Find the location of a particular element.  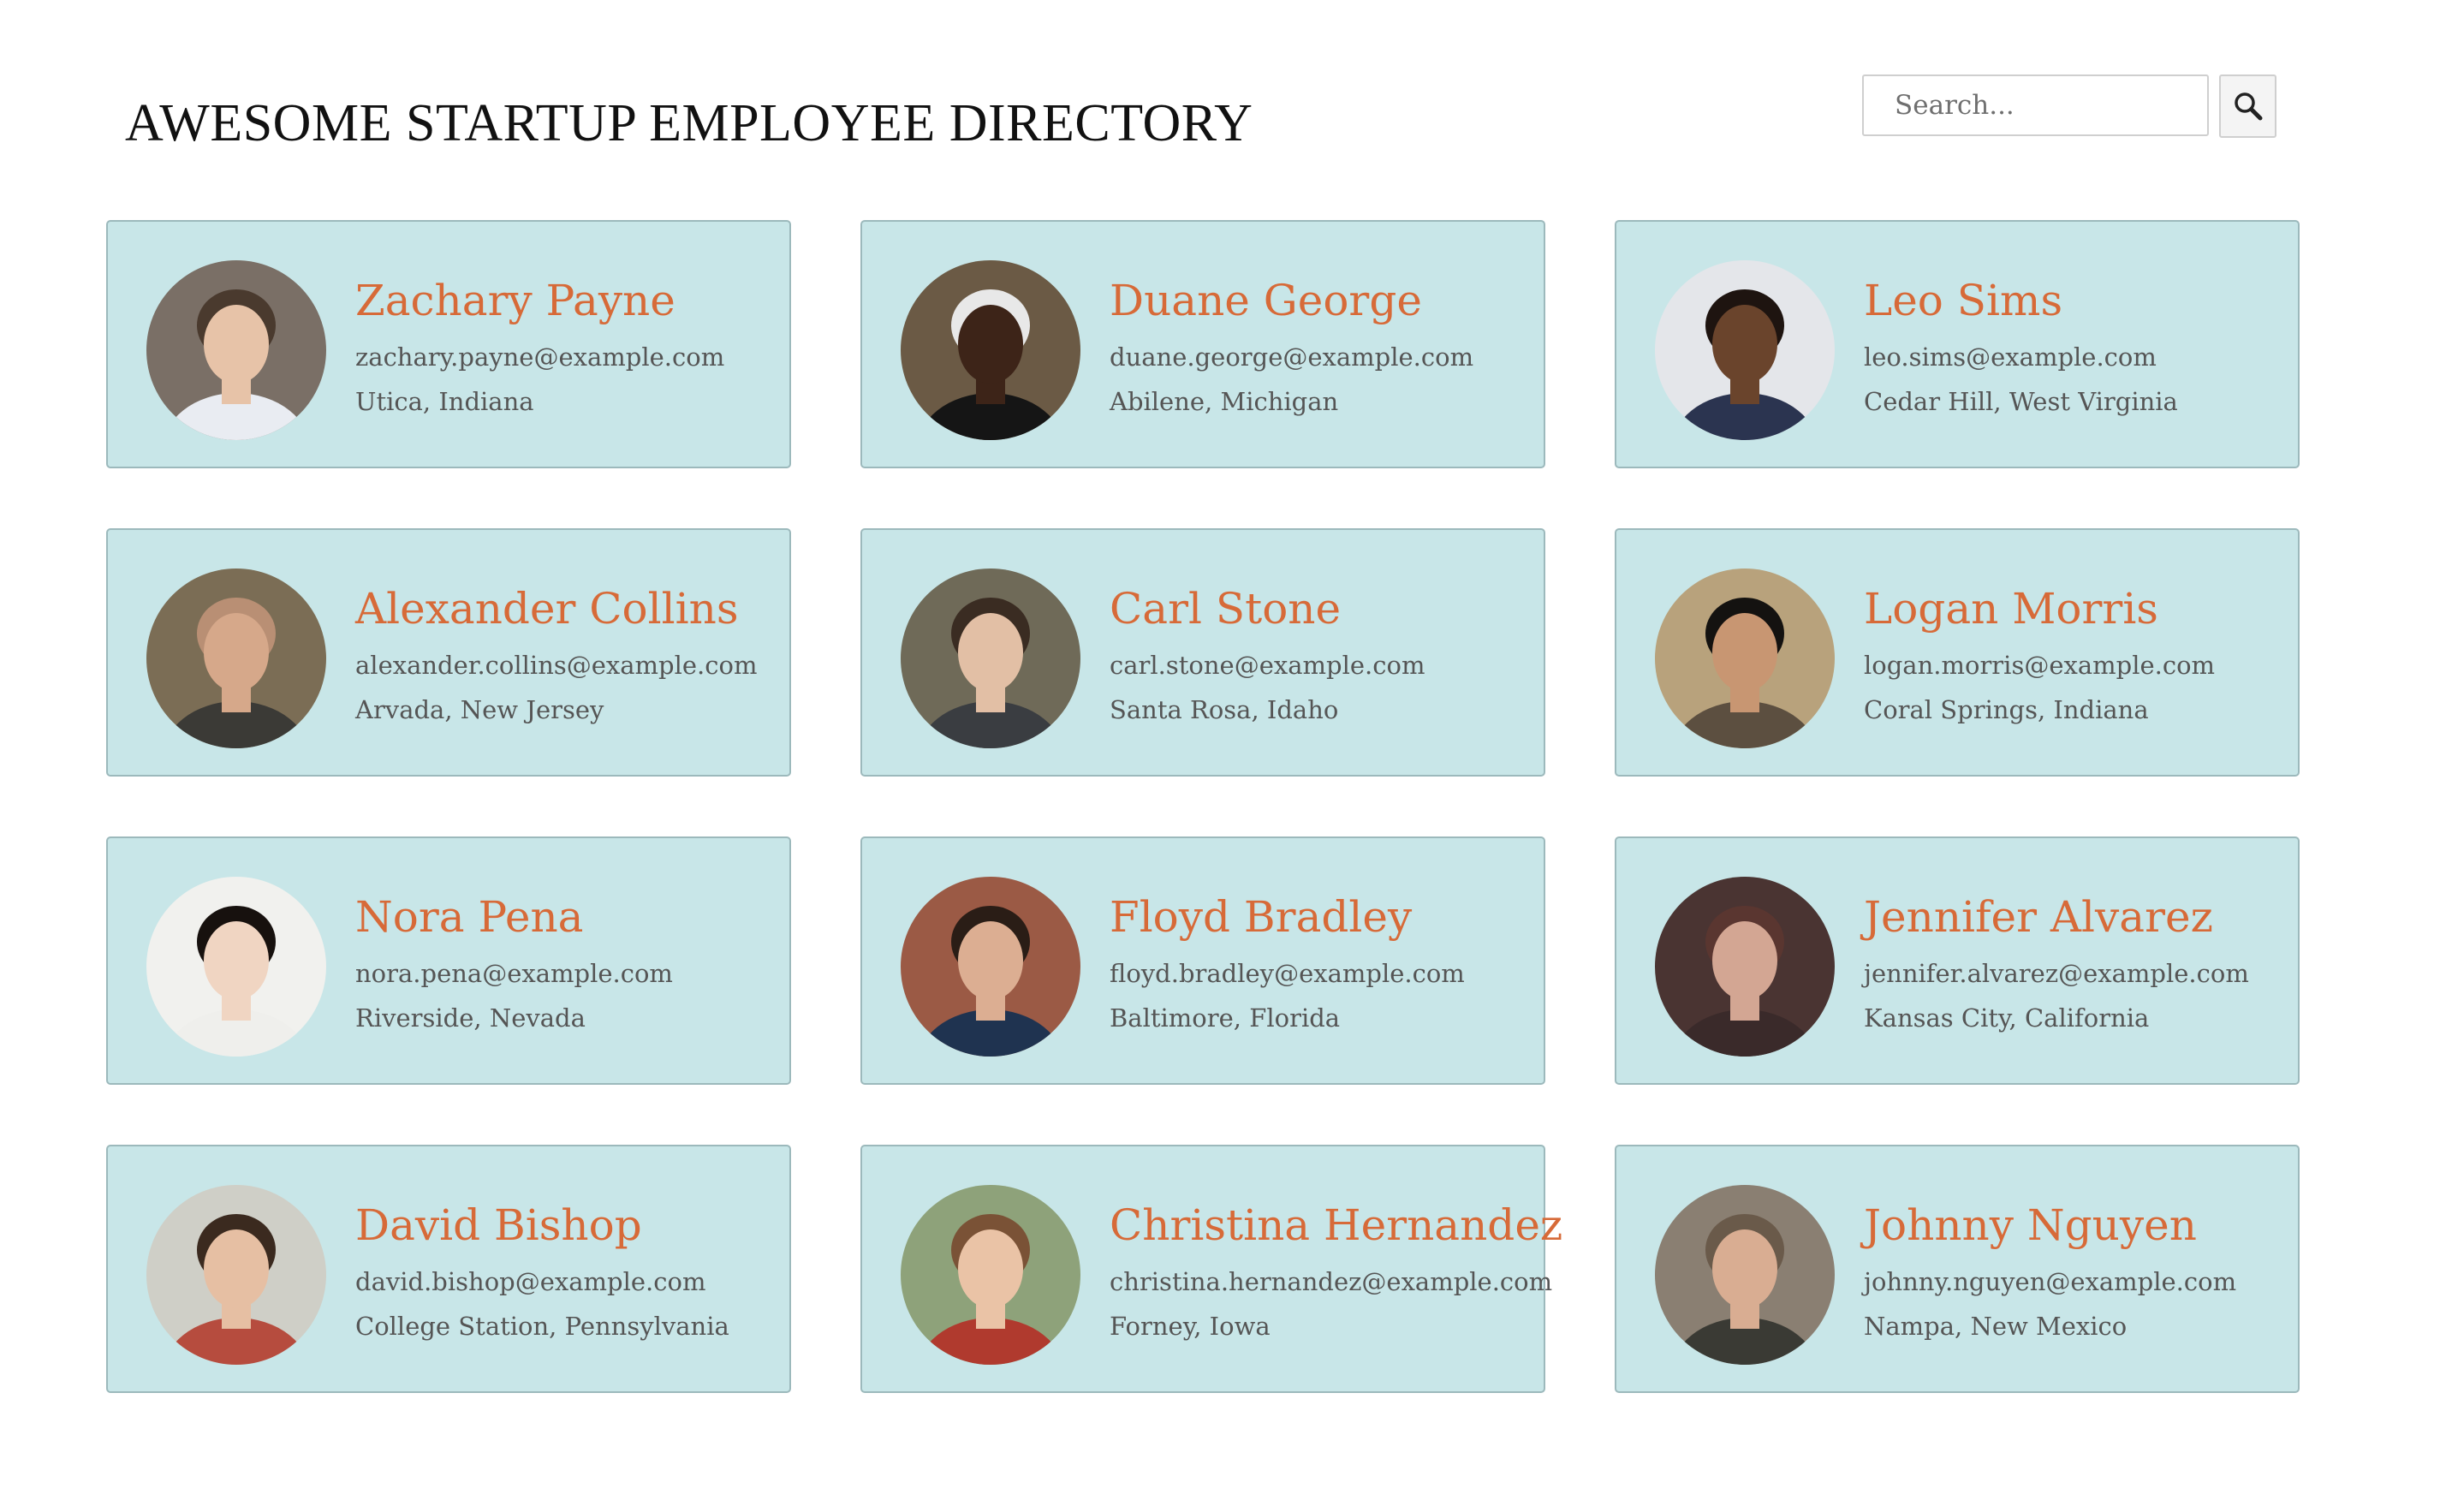

employee-name: Alexander Collins is located at coordinates (547, 609).